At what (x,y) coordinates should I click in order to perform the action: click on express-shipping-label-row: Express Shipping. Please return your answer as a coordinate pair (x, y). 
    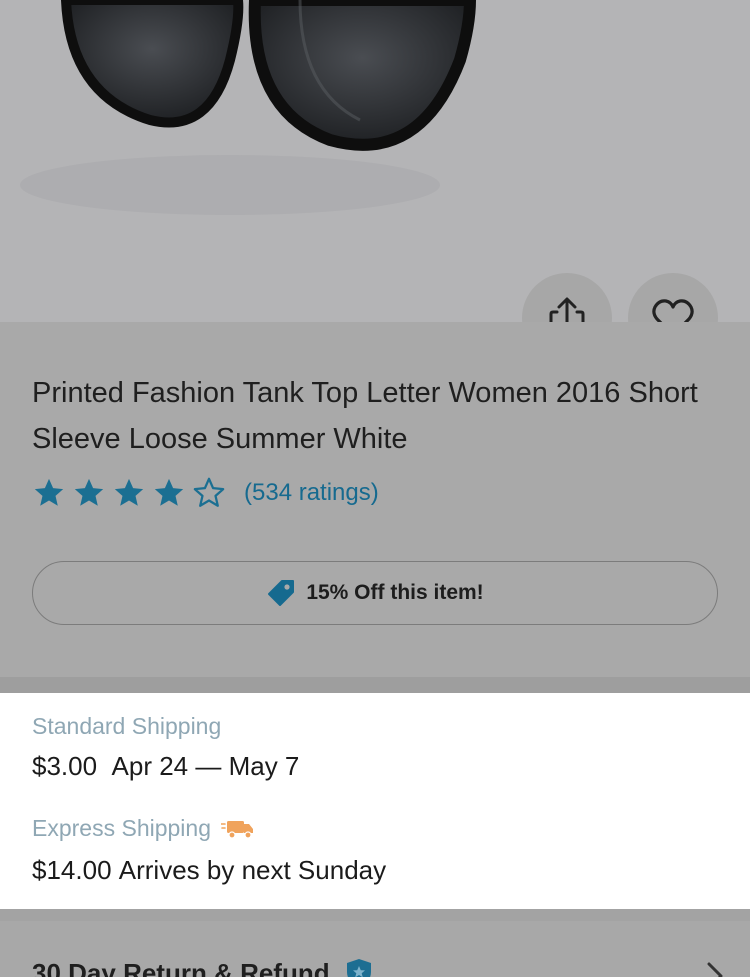
    Looking at the image, I should click on (143, 828).